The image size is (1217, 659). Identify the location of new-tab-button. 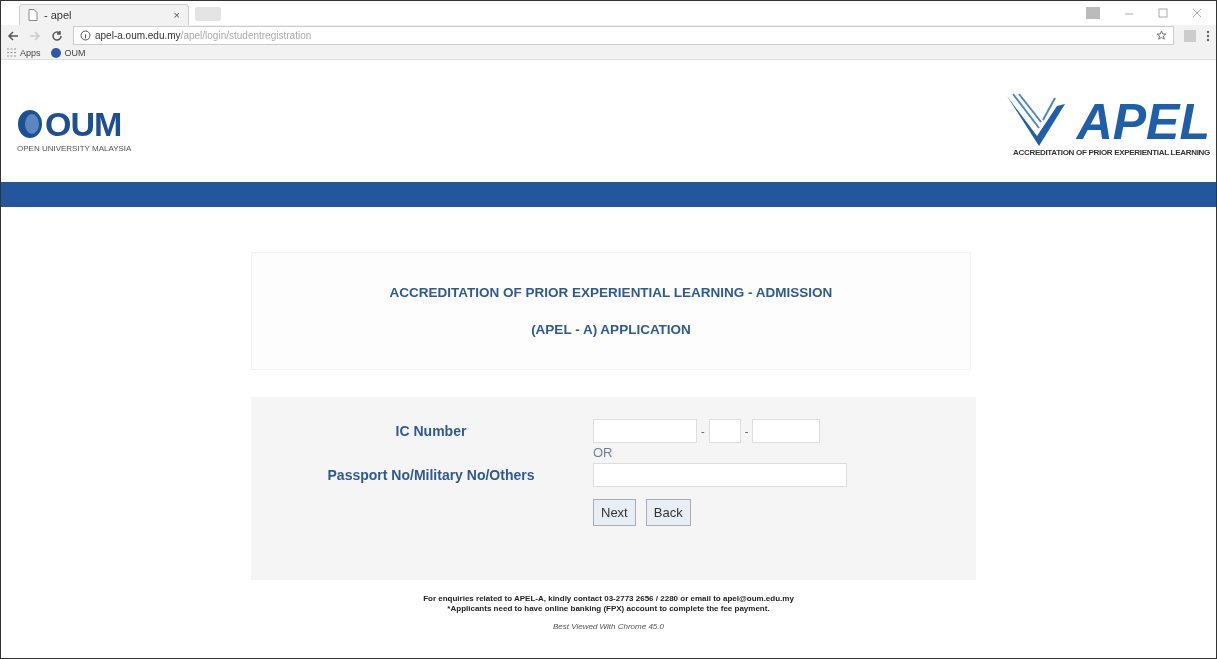
(208, 14).